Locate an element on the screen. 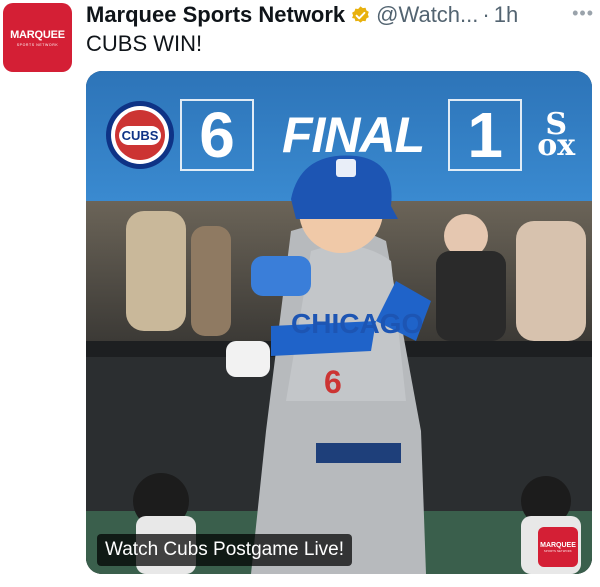 Image resolution: width=600 pixels, height=587 pixels. verified-badge-icon is located at coordinates (360, 14).